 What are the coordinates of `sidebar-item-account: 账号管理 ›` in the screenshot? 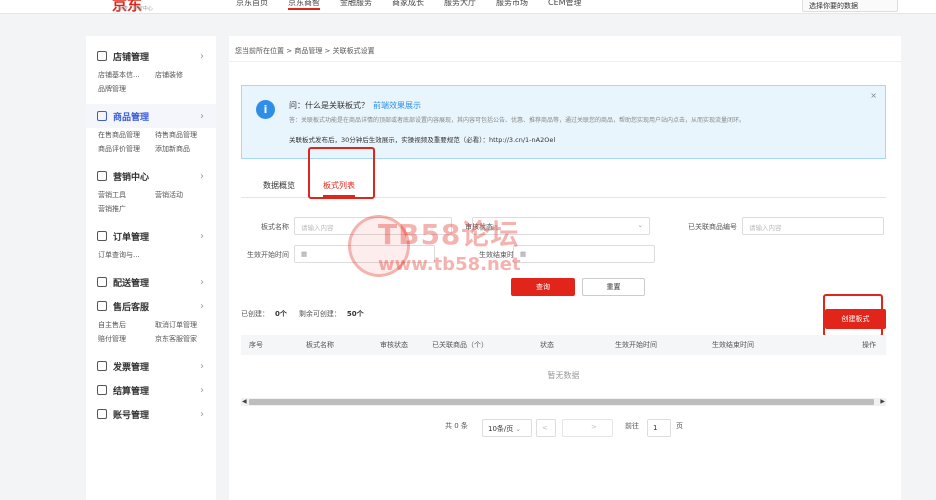 It's located at (151, 414).